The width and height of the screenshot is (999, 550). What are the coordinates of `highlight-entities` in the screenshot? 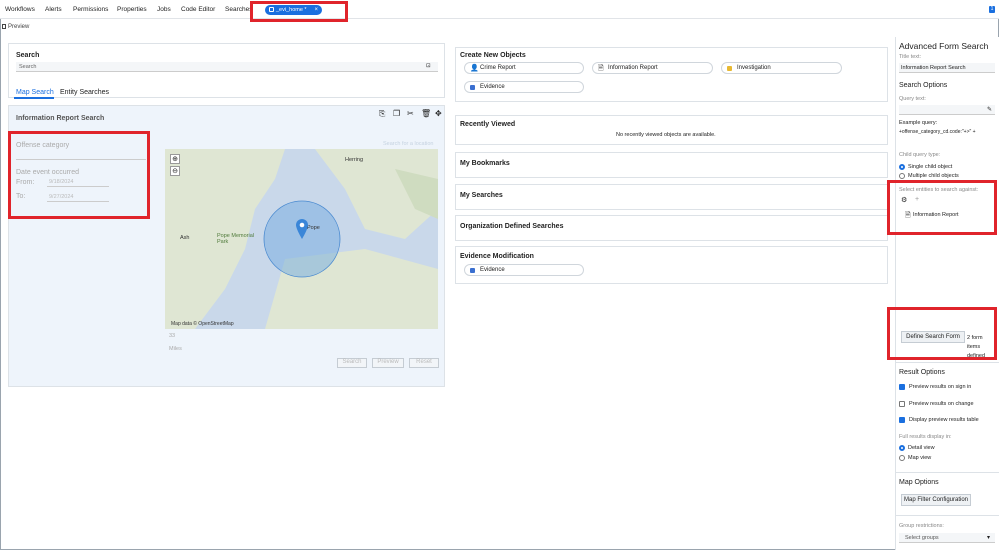 It's located at (942, 207).